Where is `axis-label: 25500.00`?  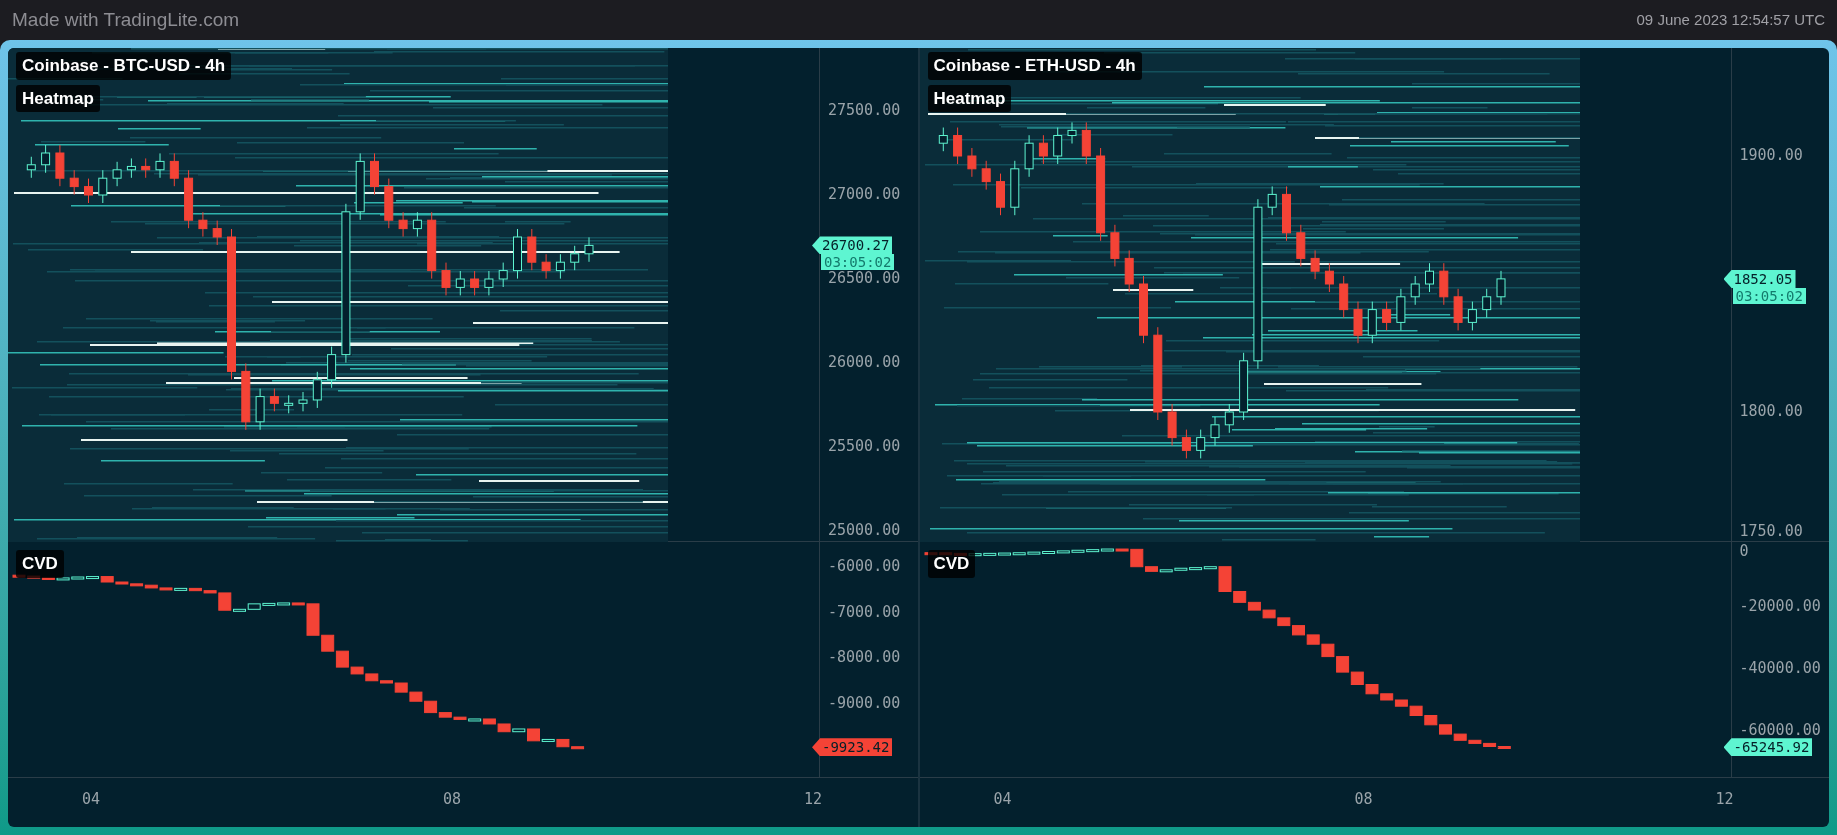 axis-label: 25500.00 is located at coordinates (864, 446).